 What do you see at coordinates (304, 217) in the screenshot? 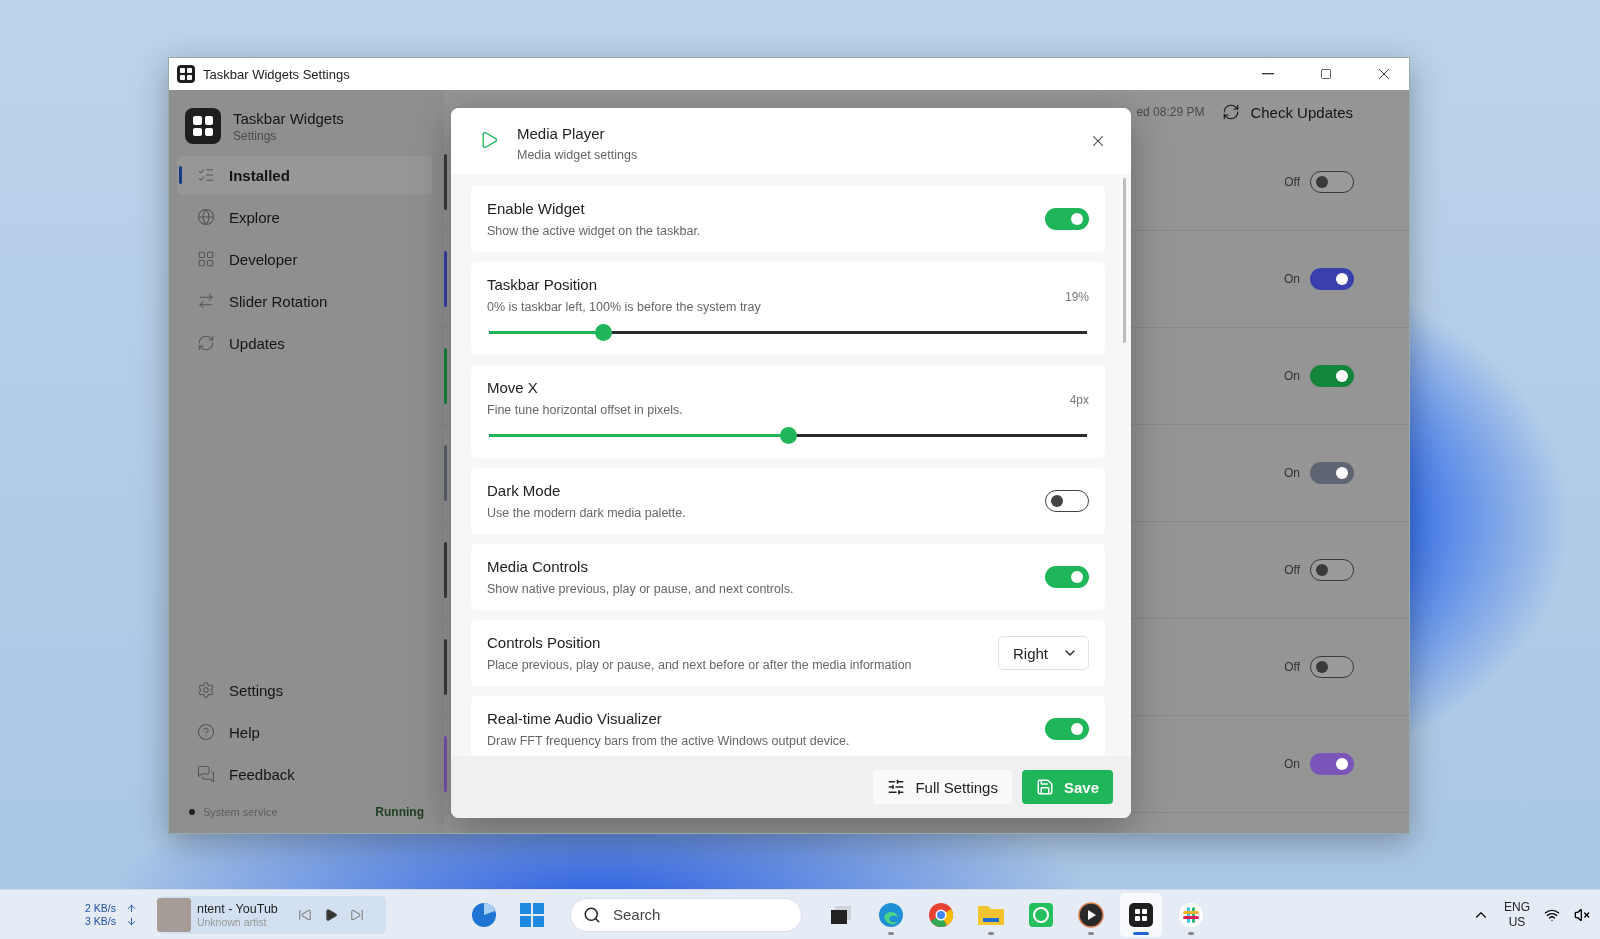
I see `nav-item: Explore` at bounding box center [304, 217].